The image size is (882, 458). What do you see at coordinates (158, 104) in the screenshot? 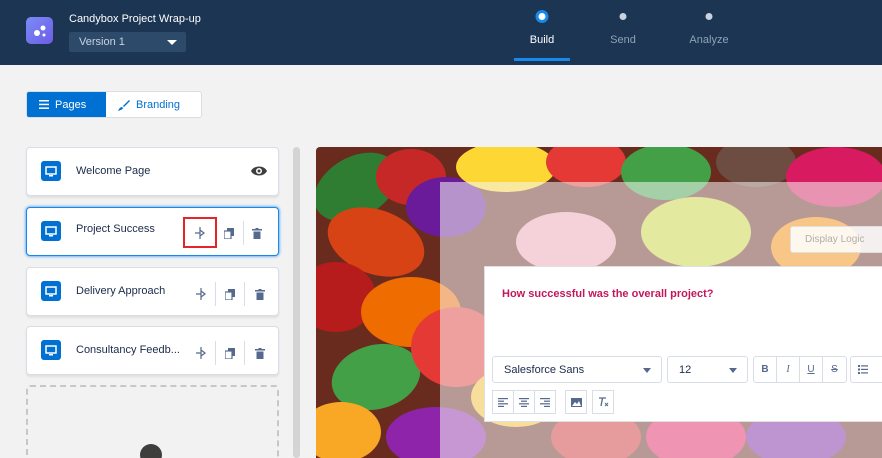
I see `branding-tab-label: Branding` at bounding box center [158, 104].